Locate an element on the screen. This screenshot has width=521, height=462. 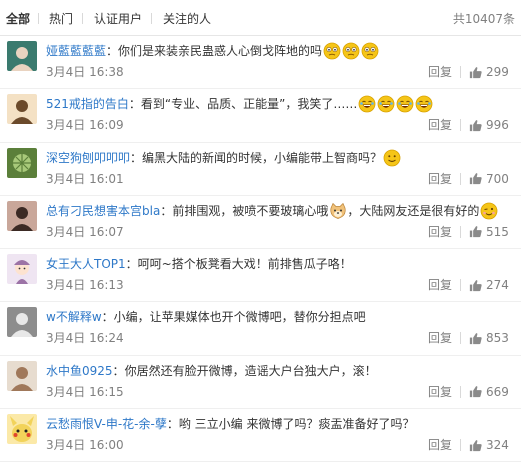
tab-verified-users: 认证用户 is located at coordinates (118, 19).